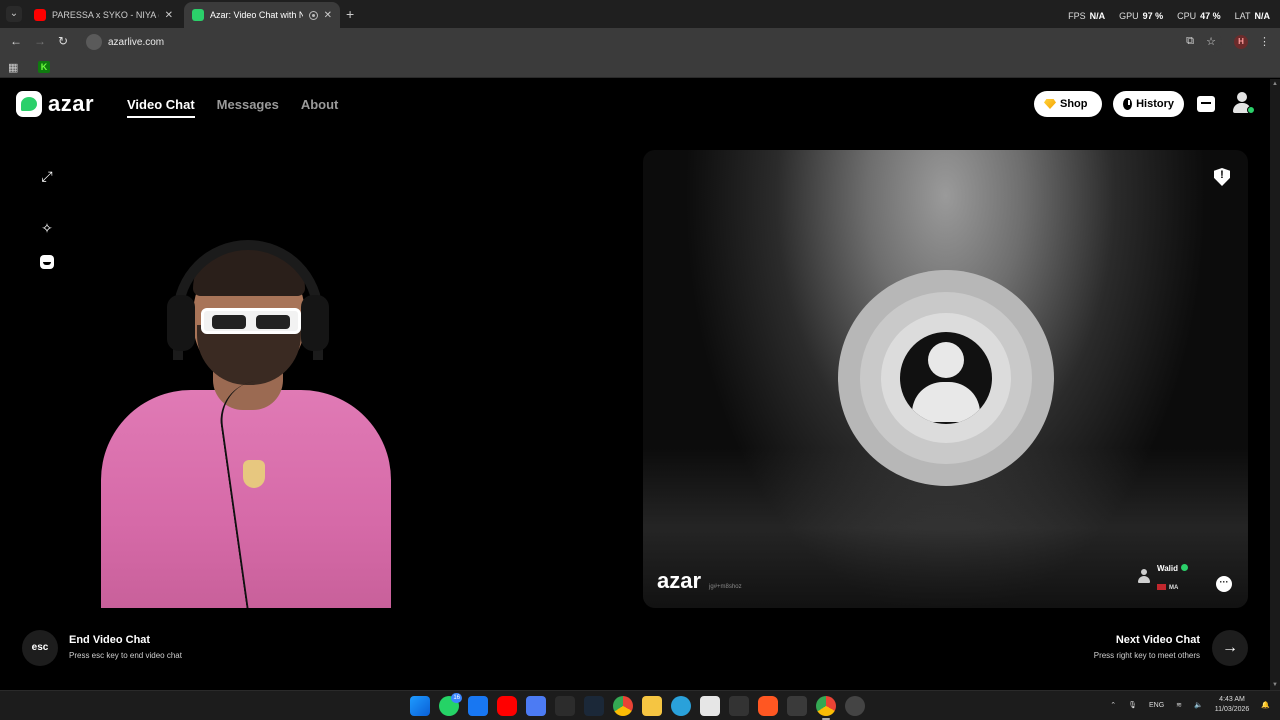  What do you see at coordinates (652, 706) in the screenshot?
I see `file-explorer-icon` at bounding box center [652, 706].